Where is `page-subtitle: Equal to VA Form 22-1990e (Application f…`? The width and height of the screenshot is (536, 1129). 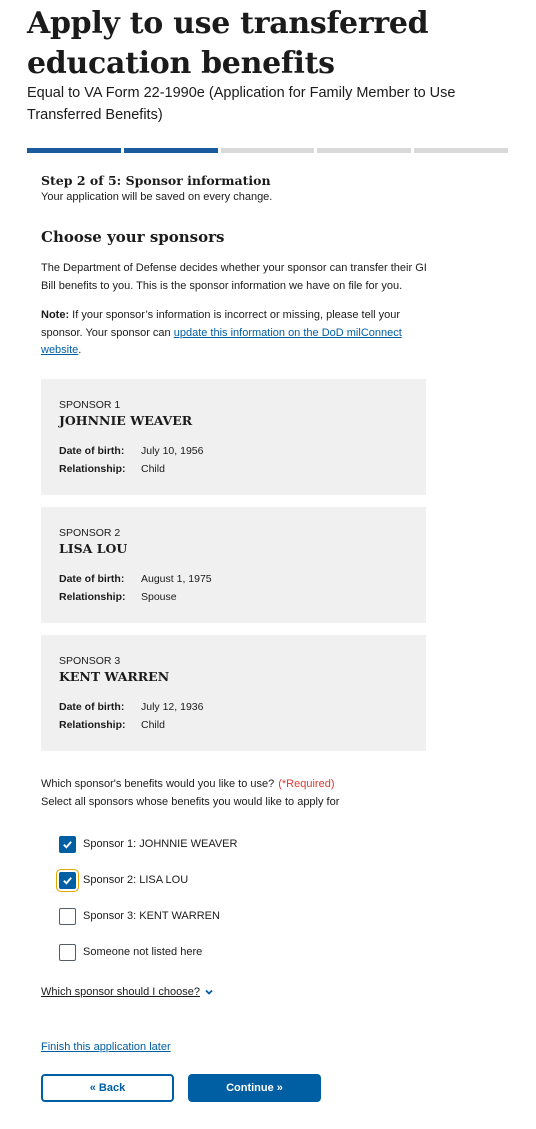 page-subtitle: Equal to VA Form 22-1990e (Application f… is located at coordinates (241, 104).